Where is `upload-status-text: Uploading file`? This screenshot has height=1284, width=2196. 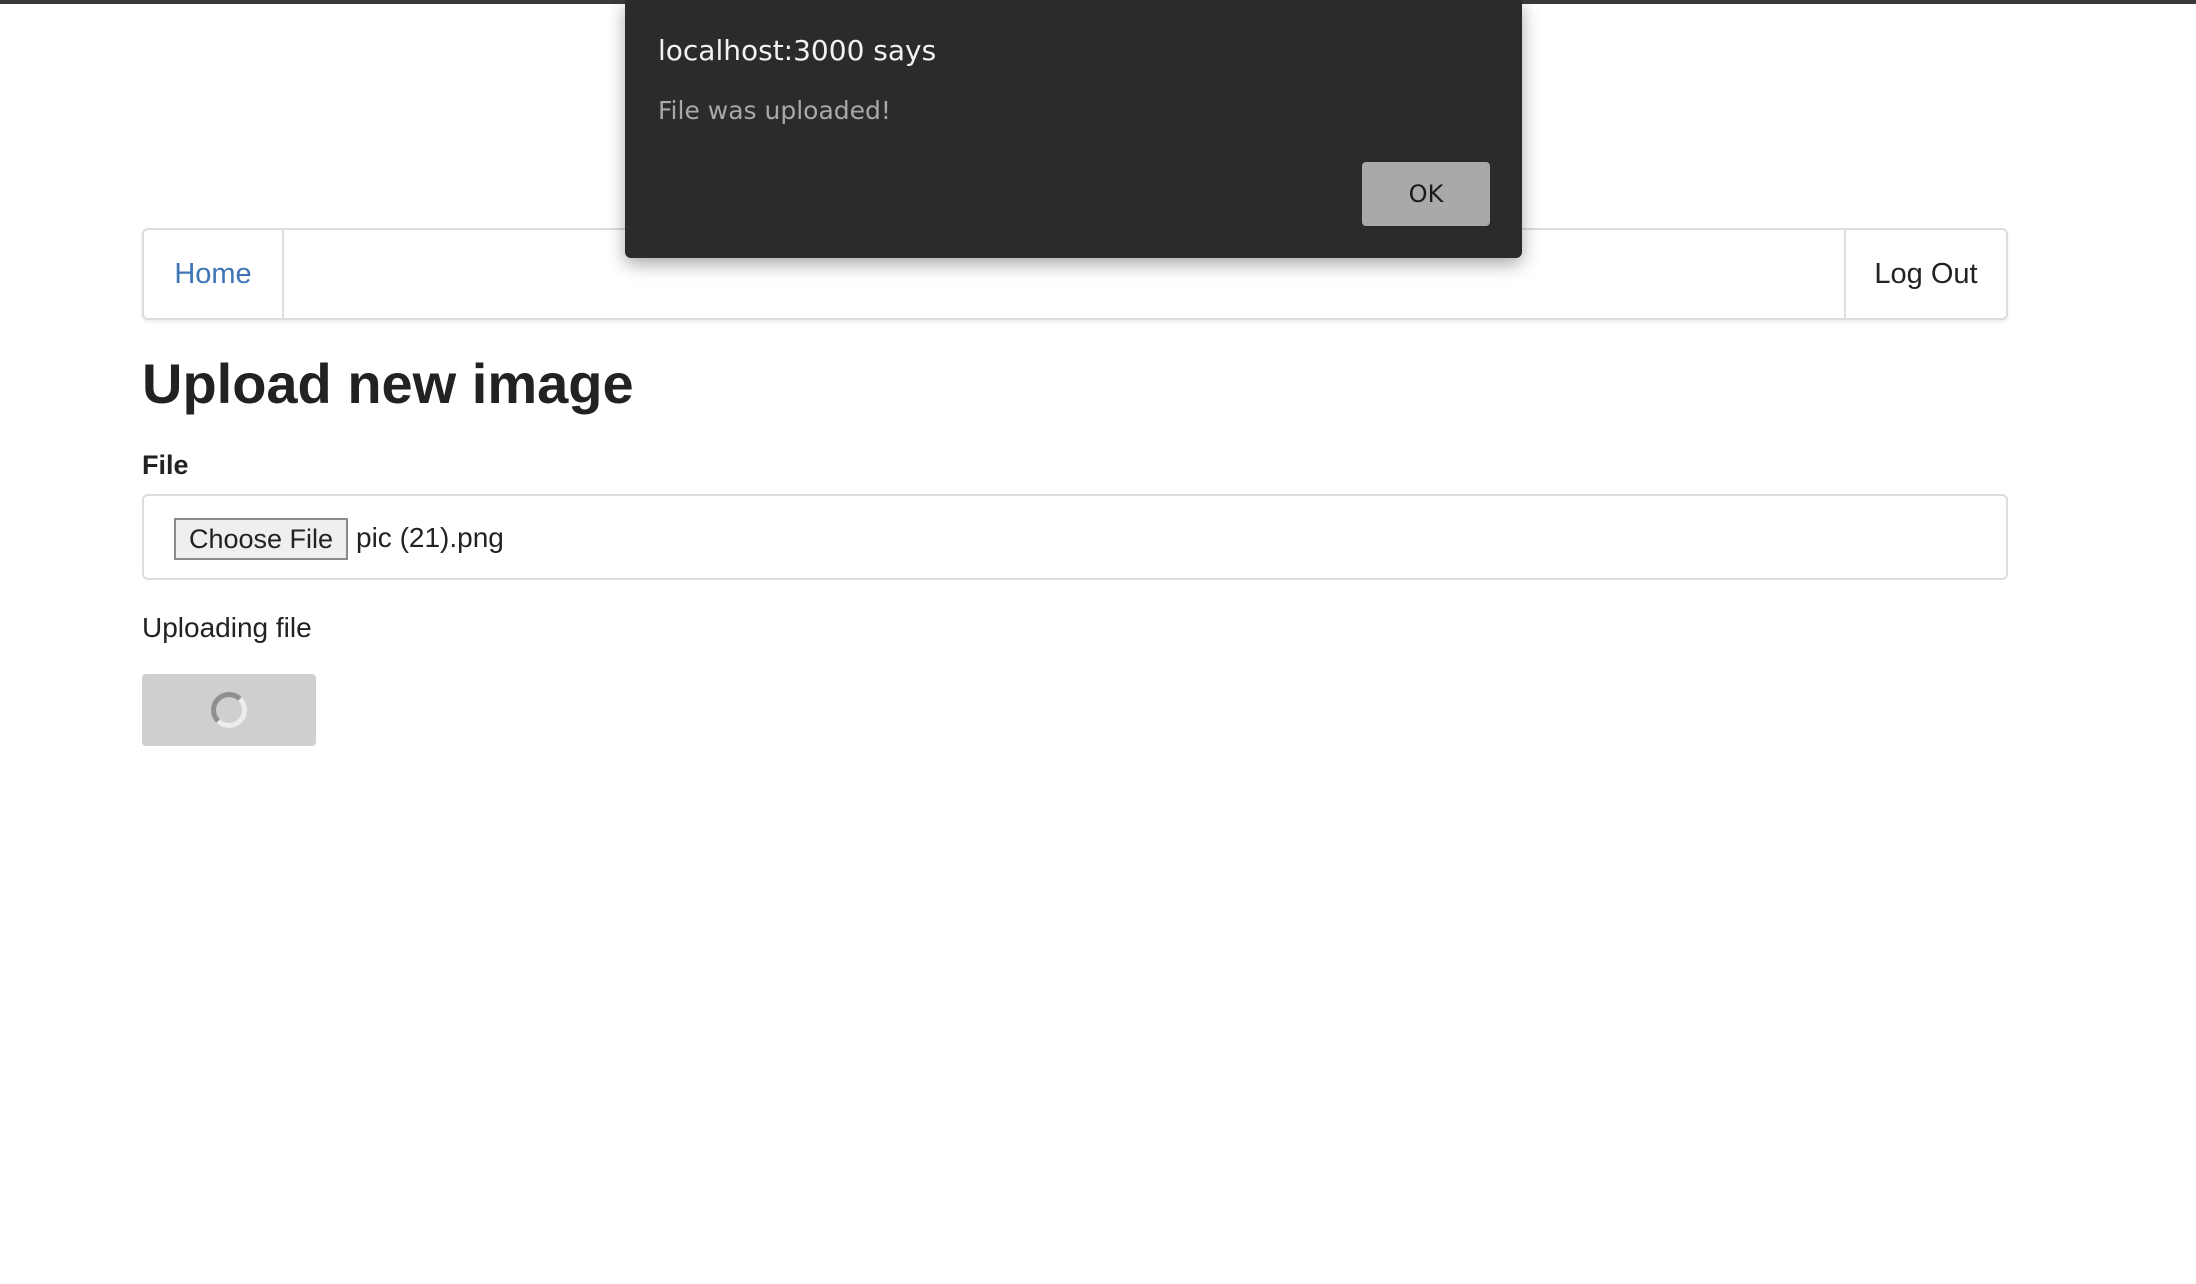 upload-status-text: Uploading file is located at coordinates (227, 627).